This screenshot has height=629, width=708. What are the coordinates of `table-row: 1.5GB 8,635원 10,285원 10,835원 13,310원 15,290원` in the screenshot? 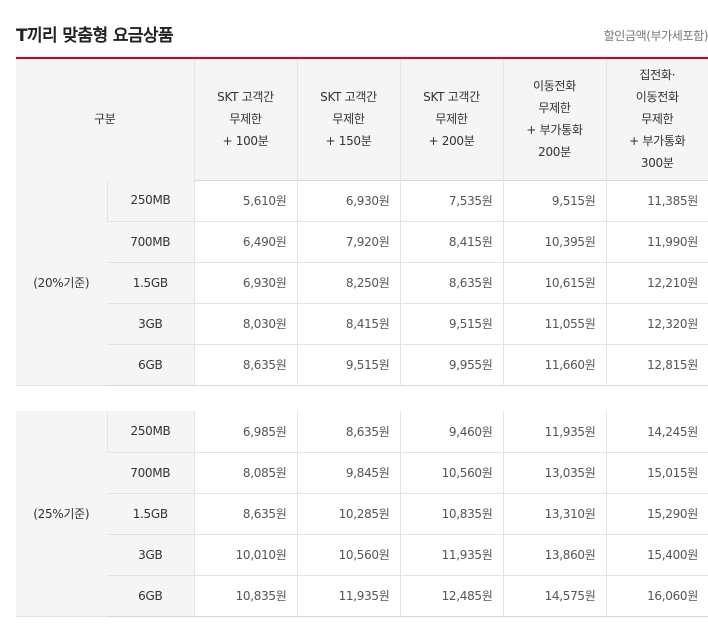 It's located at (362, 514).